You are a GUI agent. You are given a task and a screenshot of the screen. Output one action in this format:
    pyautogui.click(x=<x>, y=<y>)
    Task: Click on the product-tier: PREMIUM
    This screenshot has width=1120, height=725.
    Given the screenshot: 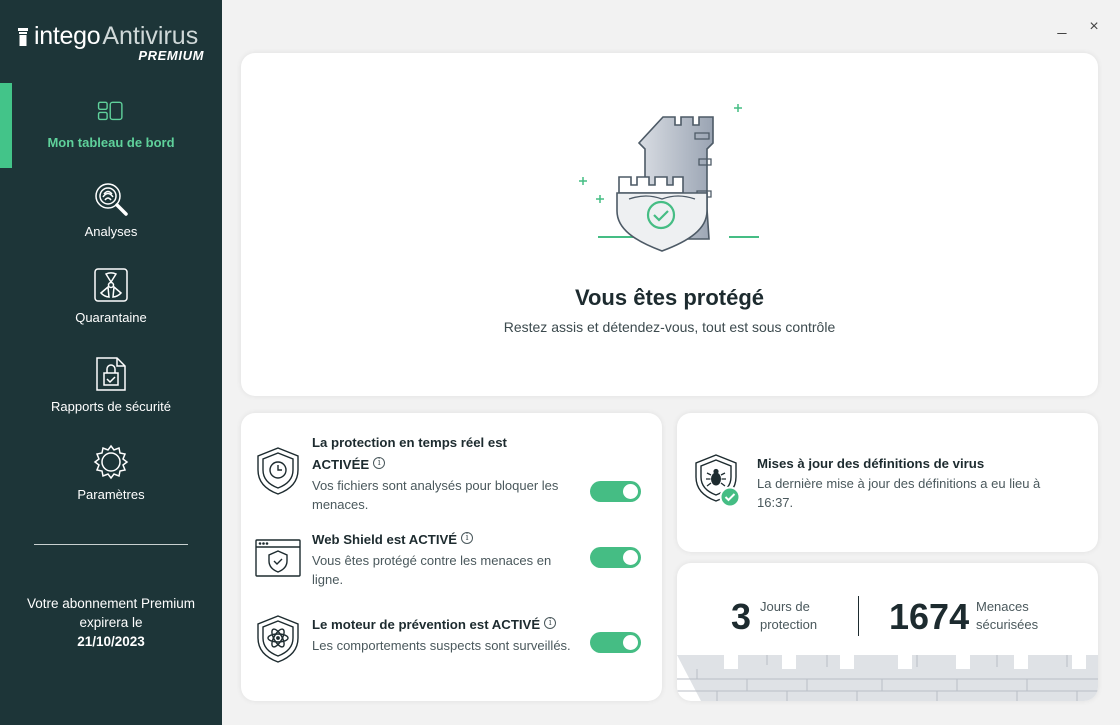 What is the action you would take?
    pyautogui.click(x=171, y=55)
    